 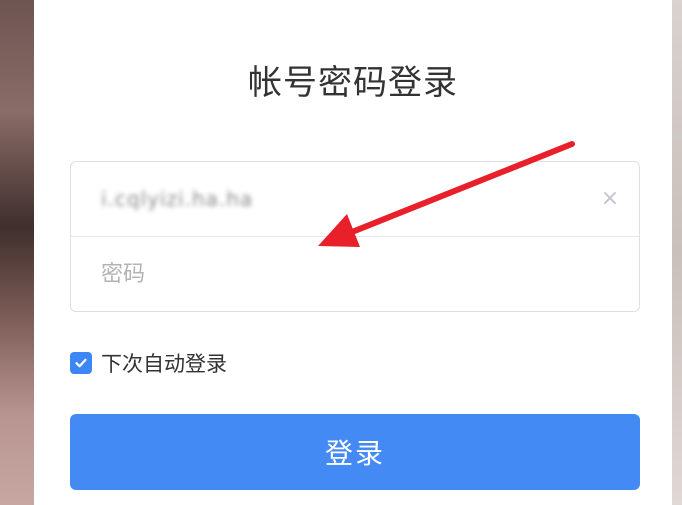 What do you see at coordinates (353, 83) in the screenshot?
I see `page-title: 帐号密码登录` at bounding box center [353, 83].